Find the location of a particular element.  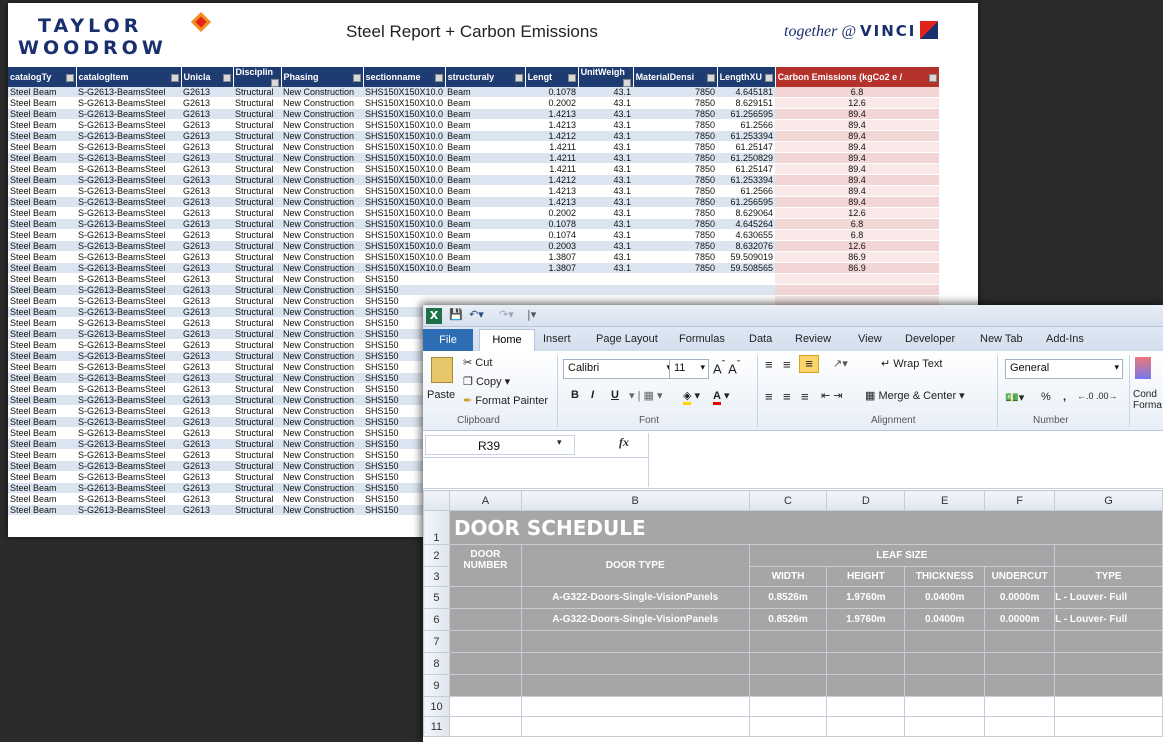

wrap-text-button: ↵ Wrap Text is located at coordinates (911, 363).